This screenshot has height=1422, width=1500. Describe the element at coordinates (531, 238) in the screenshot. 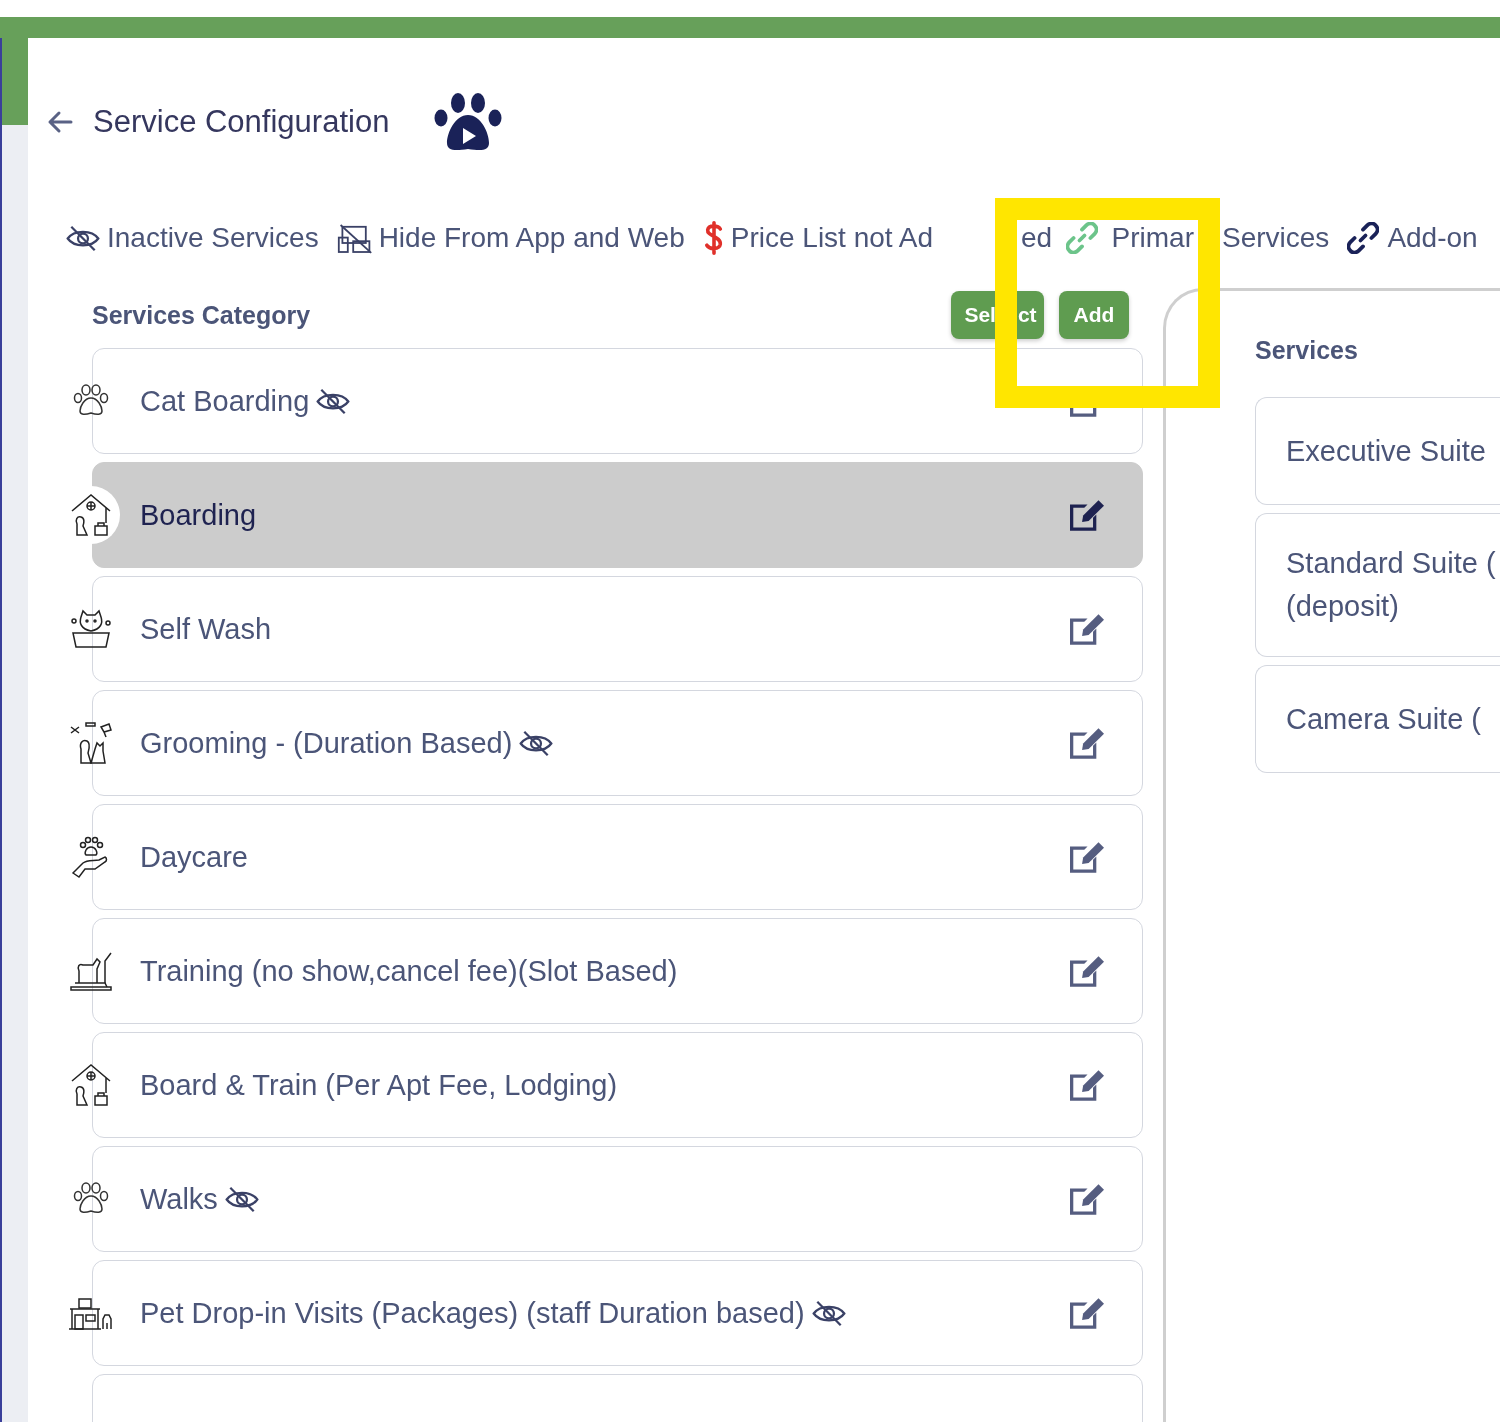

I see `legend-label: Hide From App and Web` at that location.